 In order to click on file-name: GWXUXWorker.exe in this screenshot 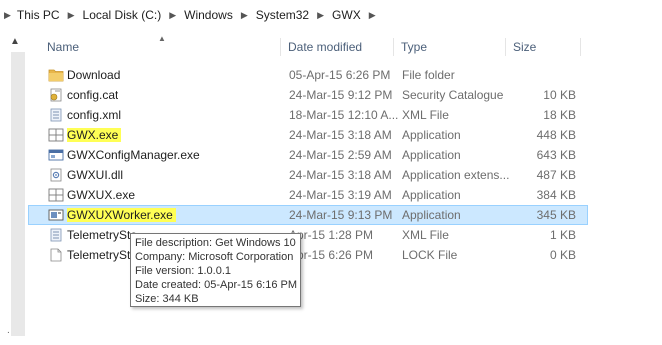, I will do `click(121, 215)`.